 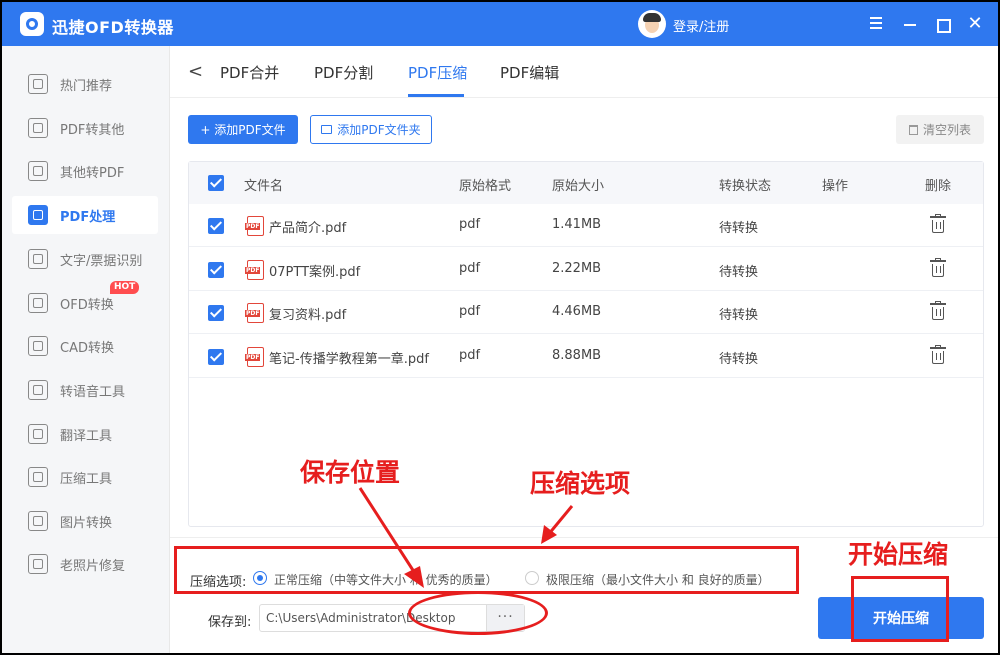 What do you see at coordinates (38, 521) in the screenshot?
I see `image-icon` at bounding box center [38, 521].